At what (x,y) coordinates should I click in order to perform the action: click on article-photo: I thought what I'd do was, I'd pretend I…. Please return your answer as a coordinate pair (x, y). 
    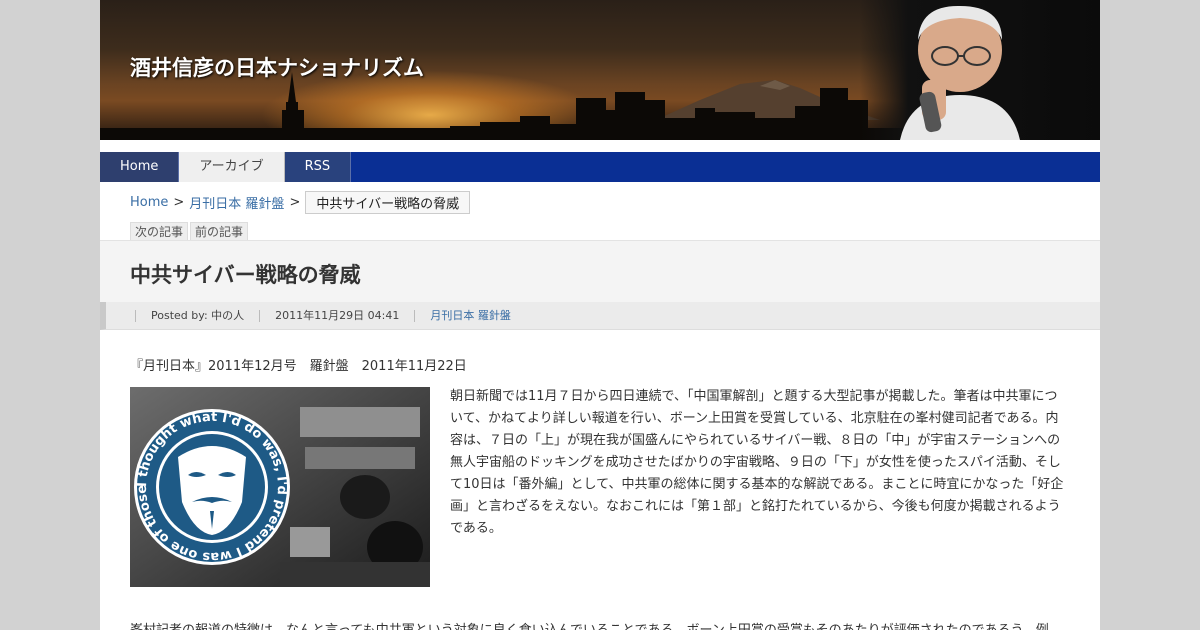
    Looking at the image, I should click on (280, 487).